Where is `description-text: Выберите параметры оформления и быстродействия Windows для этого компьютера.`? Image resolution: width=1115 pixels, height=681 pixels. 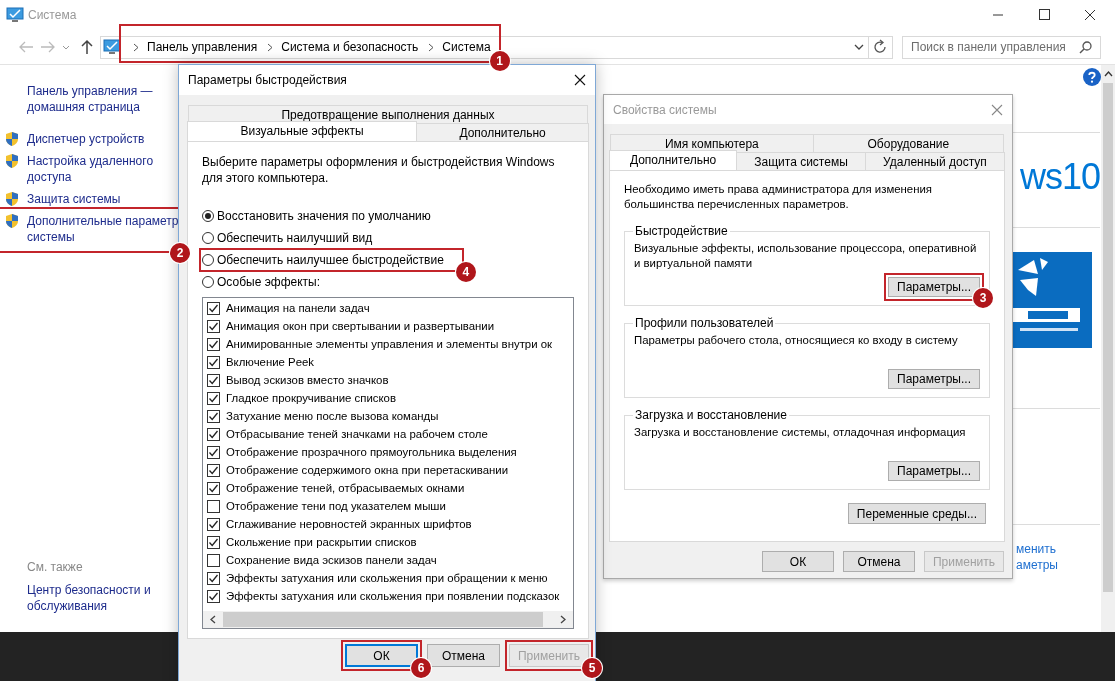
description-text: Выберите параметры оформления и быстродействия Windows для этого компьютера. is located at coordinates (379, 170).